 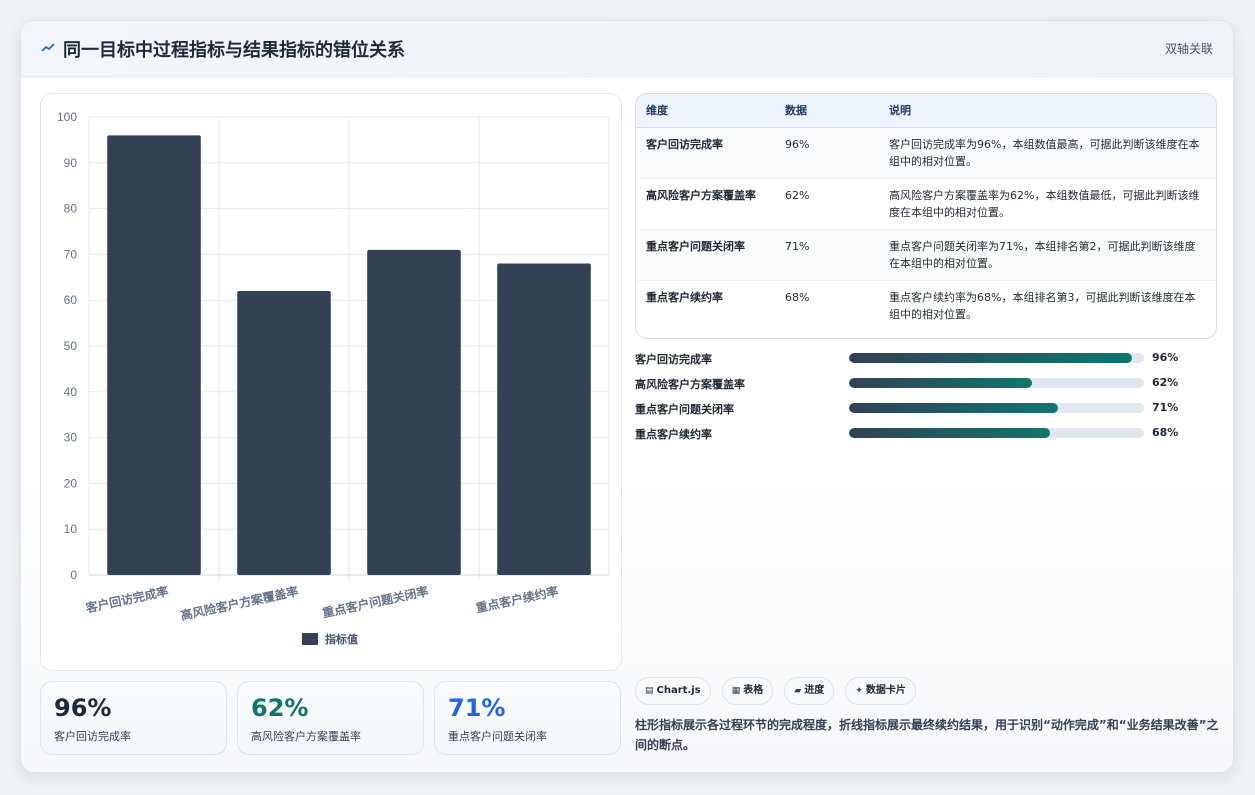 I want to click on progress-label: 重点客户续约率, so click(x=673, y=434).